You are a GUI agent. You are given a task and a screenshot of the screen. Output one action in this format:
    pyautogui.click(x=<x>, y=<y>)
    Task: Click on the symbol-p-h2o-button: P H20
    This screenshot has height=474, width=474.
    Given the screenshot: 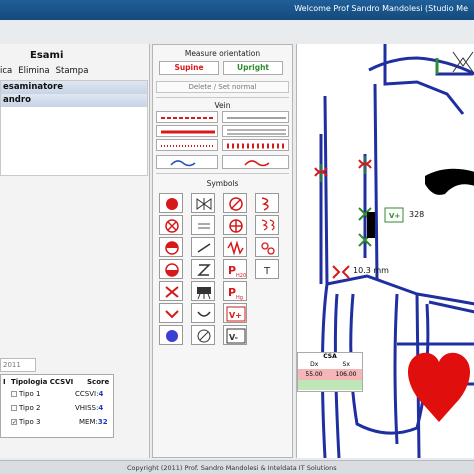 What is the action you would take?
    pyautogui.click(x=235, y=269)
    